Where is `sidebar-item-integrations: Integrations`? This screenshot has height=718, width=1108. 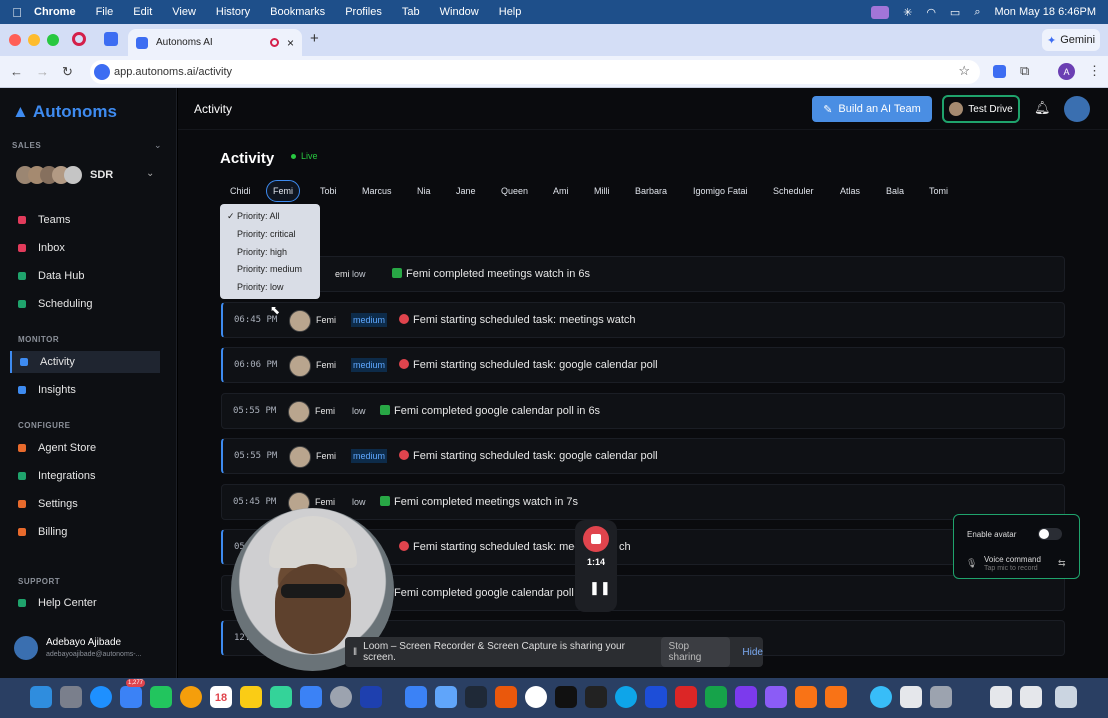 sidebar-item-integrations: Integrations is located at coordinates (93, 476).